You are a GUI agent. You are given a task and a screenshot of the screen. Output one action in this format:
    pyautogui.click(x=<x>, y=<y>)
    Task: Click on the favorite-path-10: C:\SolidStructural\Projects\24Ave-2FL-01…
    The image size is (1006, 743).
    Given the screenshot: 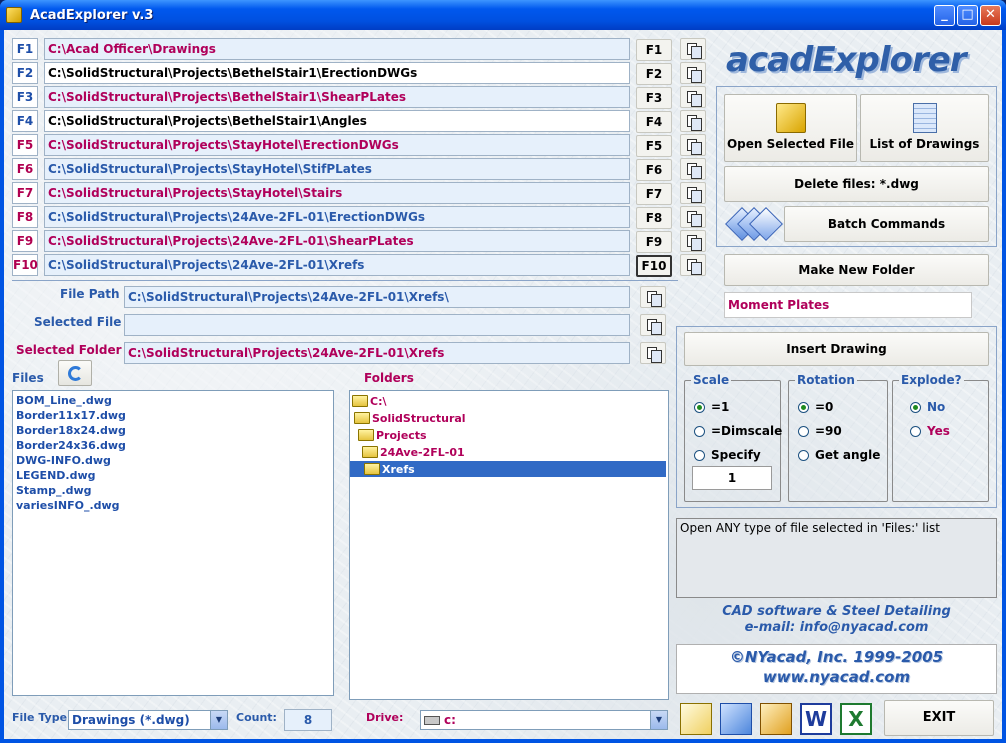 What is the action you would take?
    pyautogui.click(x=337, y=265)
    